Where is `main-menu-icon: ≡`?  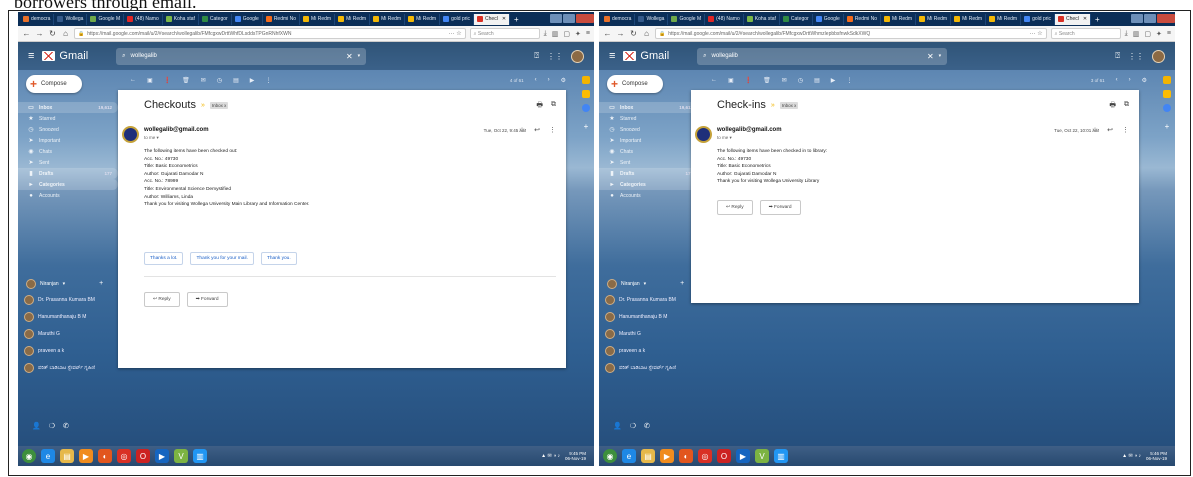 main-menu-icon: ≡ is located at coordinates (612, 56).